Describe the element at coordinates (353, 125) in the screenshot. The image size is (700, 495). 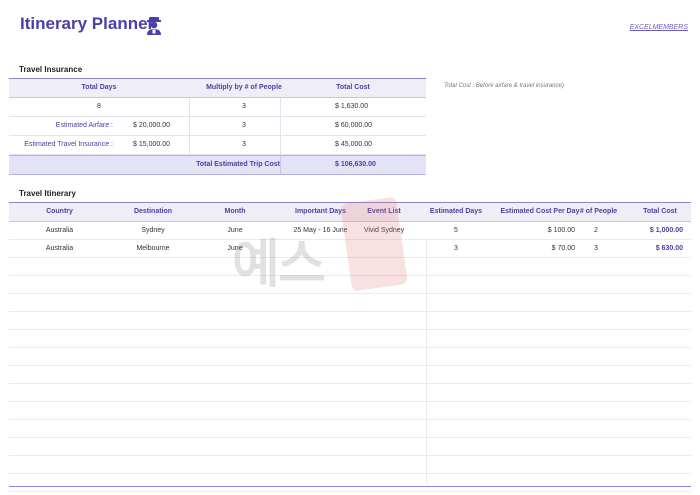
I see `airfare-cost: $ 60,000.00` at that location.